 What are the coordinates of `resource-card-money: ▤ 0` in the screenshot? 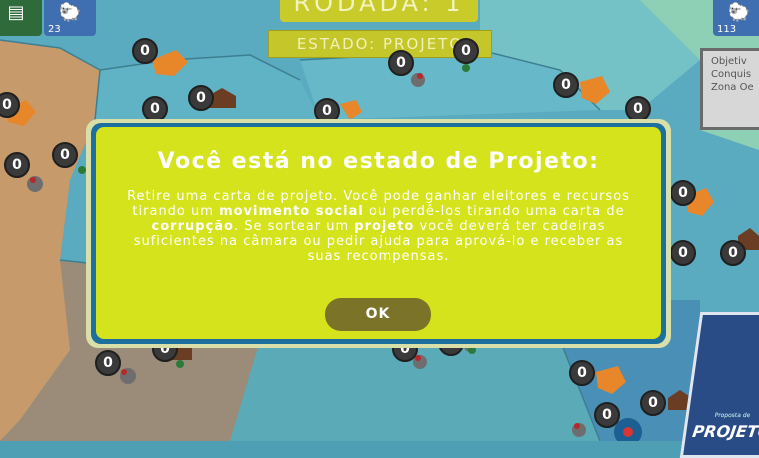 It's located at (21, 18).